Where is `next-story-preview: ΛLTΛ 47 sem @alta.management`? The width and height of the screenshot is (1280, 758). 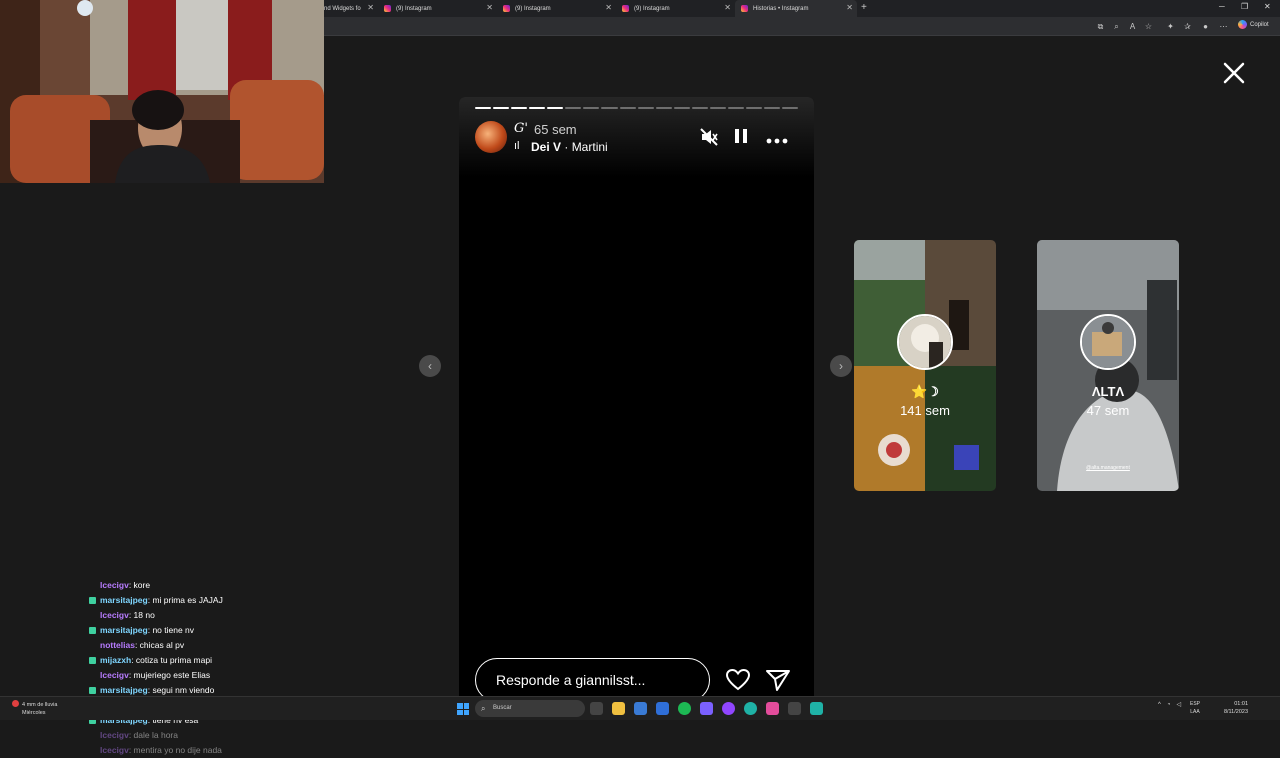 next-story-preview: ΛLTΛ 47 sem @alta.management is located at coordinates (1108, 365).